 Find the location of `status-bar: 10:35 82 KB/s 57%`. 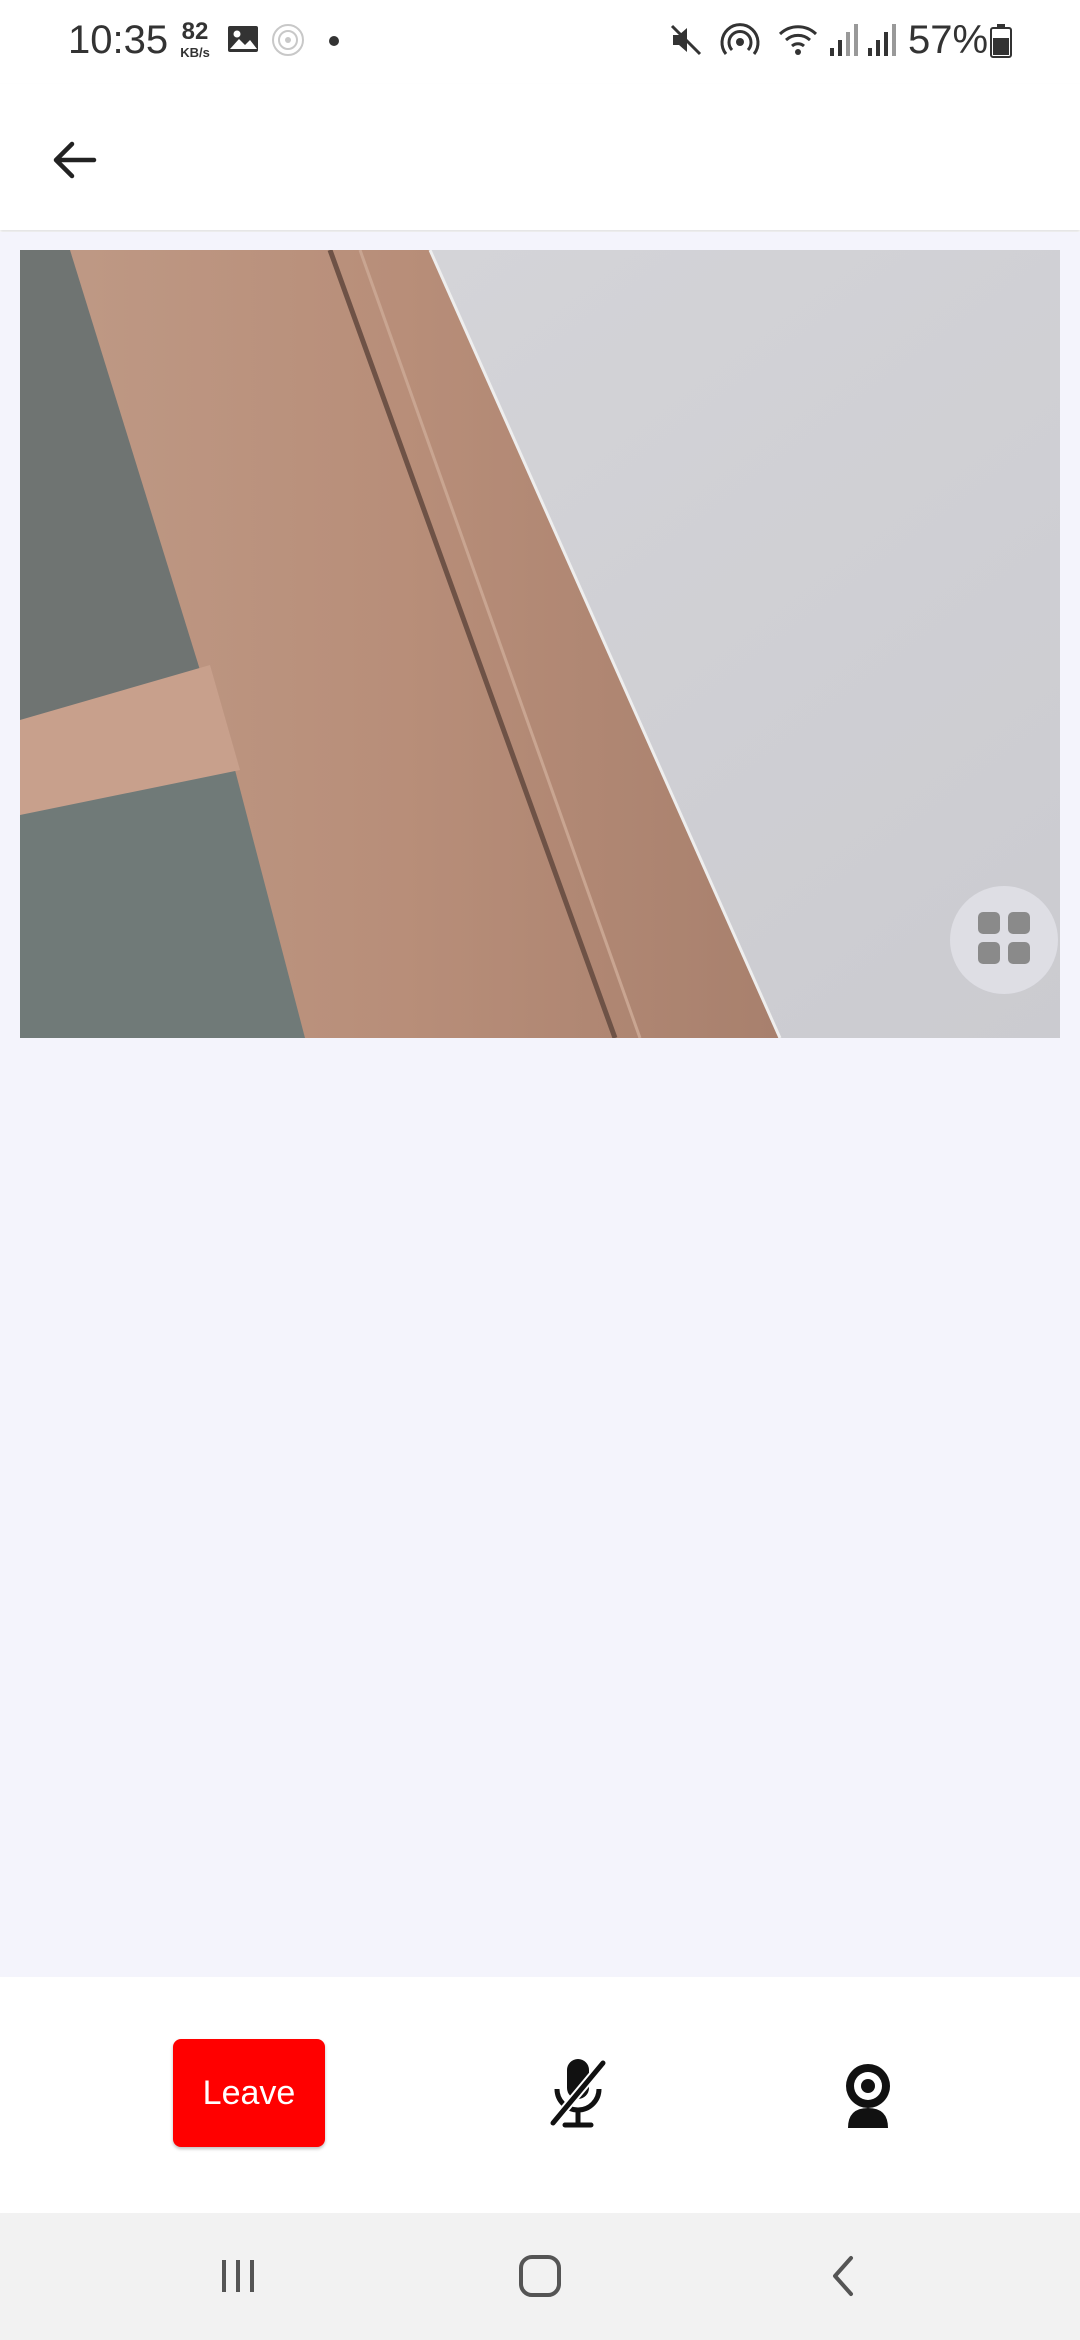

status-bar: 10:35 82 KB/s 57% is located at coordinates (540, 42).